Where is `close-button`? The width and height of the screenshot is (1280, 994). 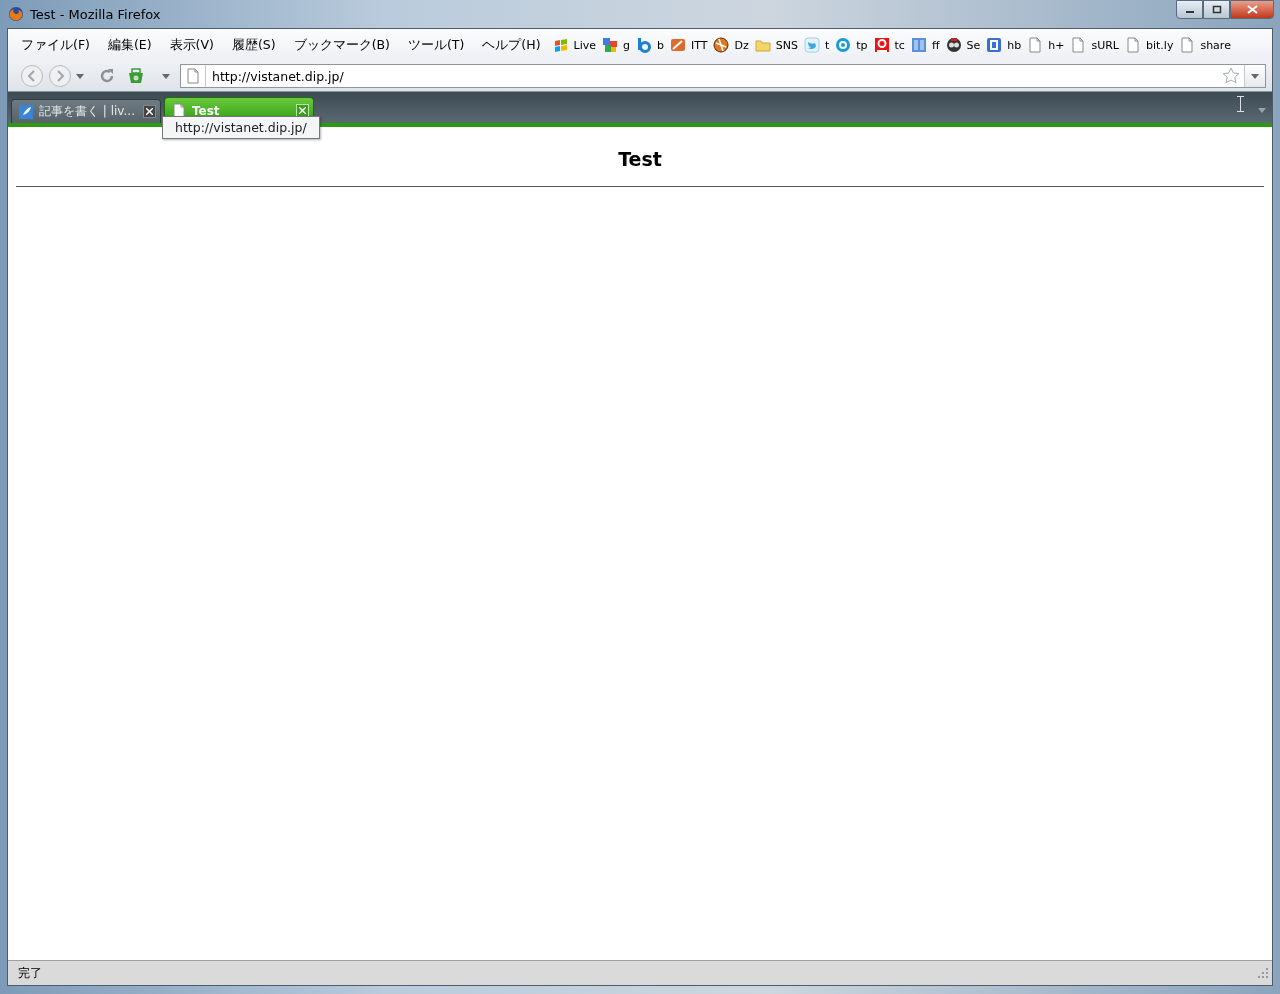
close-button is located at coordinates (1252, 9).